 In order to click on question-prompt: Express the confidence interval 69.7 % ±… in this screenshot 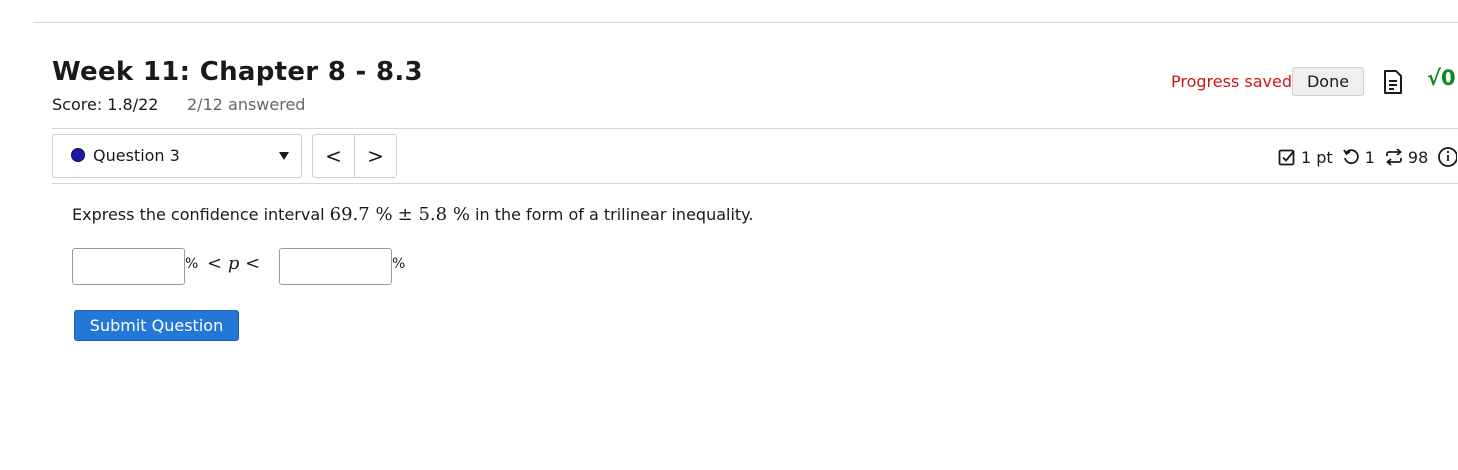, I will do `click(412, 214)`.